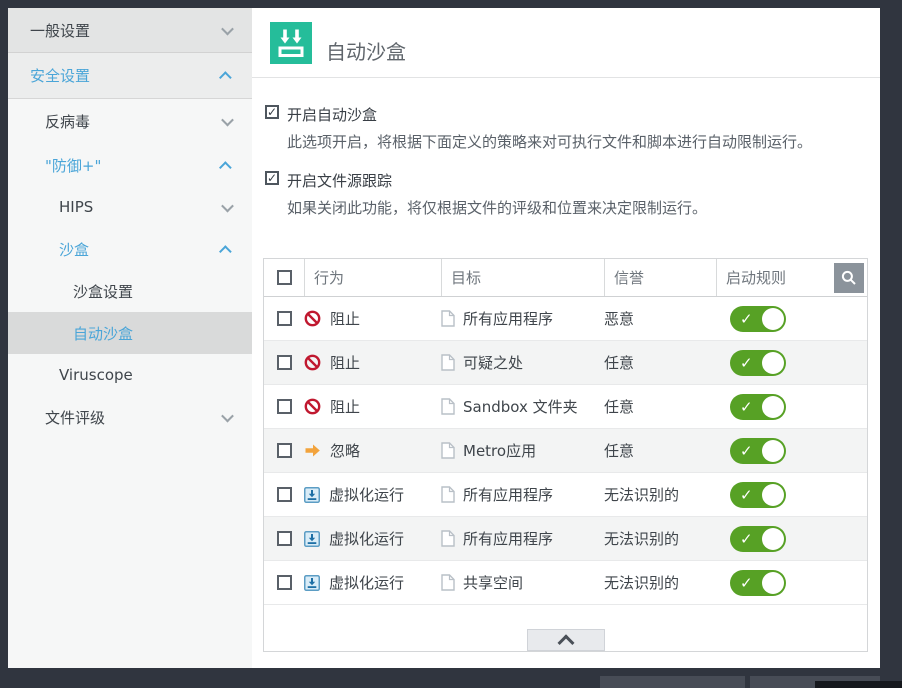 Image resolution: width=902 pixels, height=688 pixels. What do you see at coordinates (312, 450) in the screenshot?
I see `ignore-icon` at bounding box center [312, 450].